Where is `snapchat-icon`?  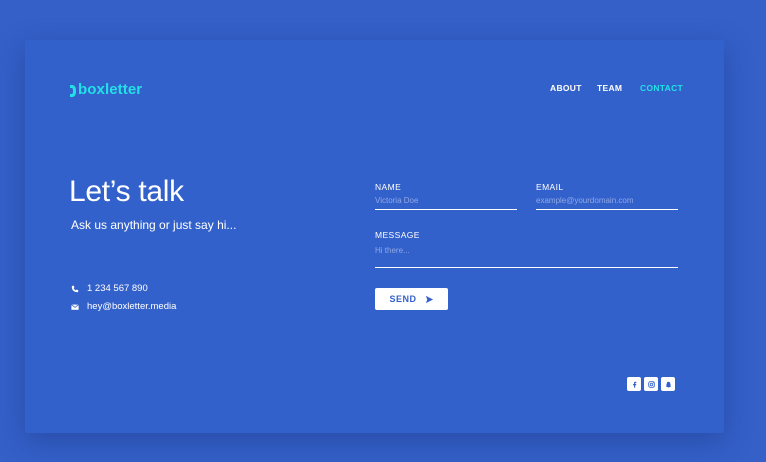 snapchat-icon is located at coordinates (668, 384).